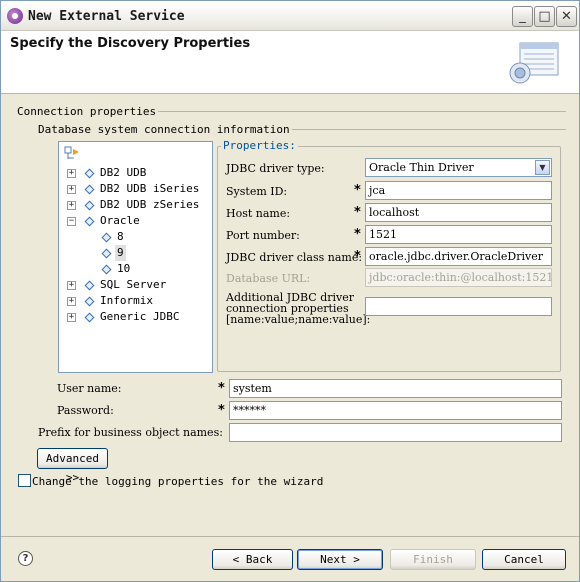 Image resolution: width=580 pixels, height=582 pixels. I want to click on connection-separator, so click(352, 111).